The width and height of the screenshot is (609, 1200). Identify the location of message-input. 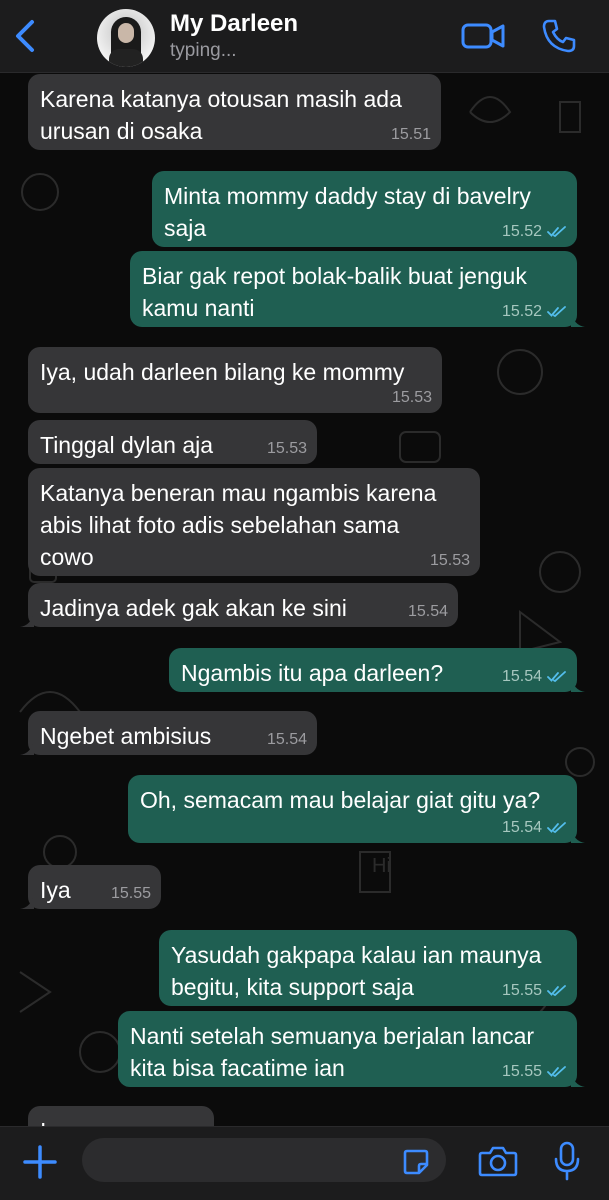
(264, 1160).